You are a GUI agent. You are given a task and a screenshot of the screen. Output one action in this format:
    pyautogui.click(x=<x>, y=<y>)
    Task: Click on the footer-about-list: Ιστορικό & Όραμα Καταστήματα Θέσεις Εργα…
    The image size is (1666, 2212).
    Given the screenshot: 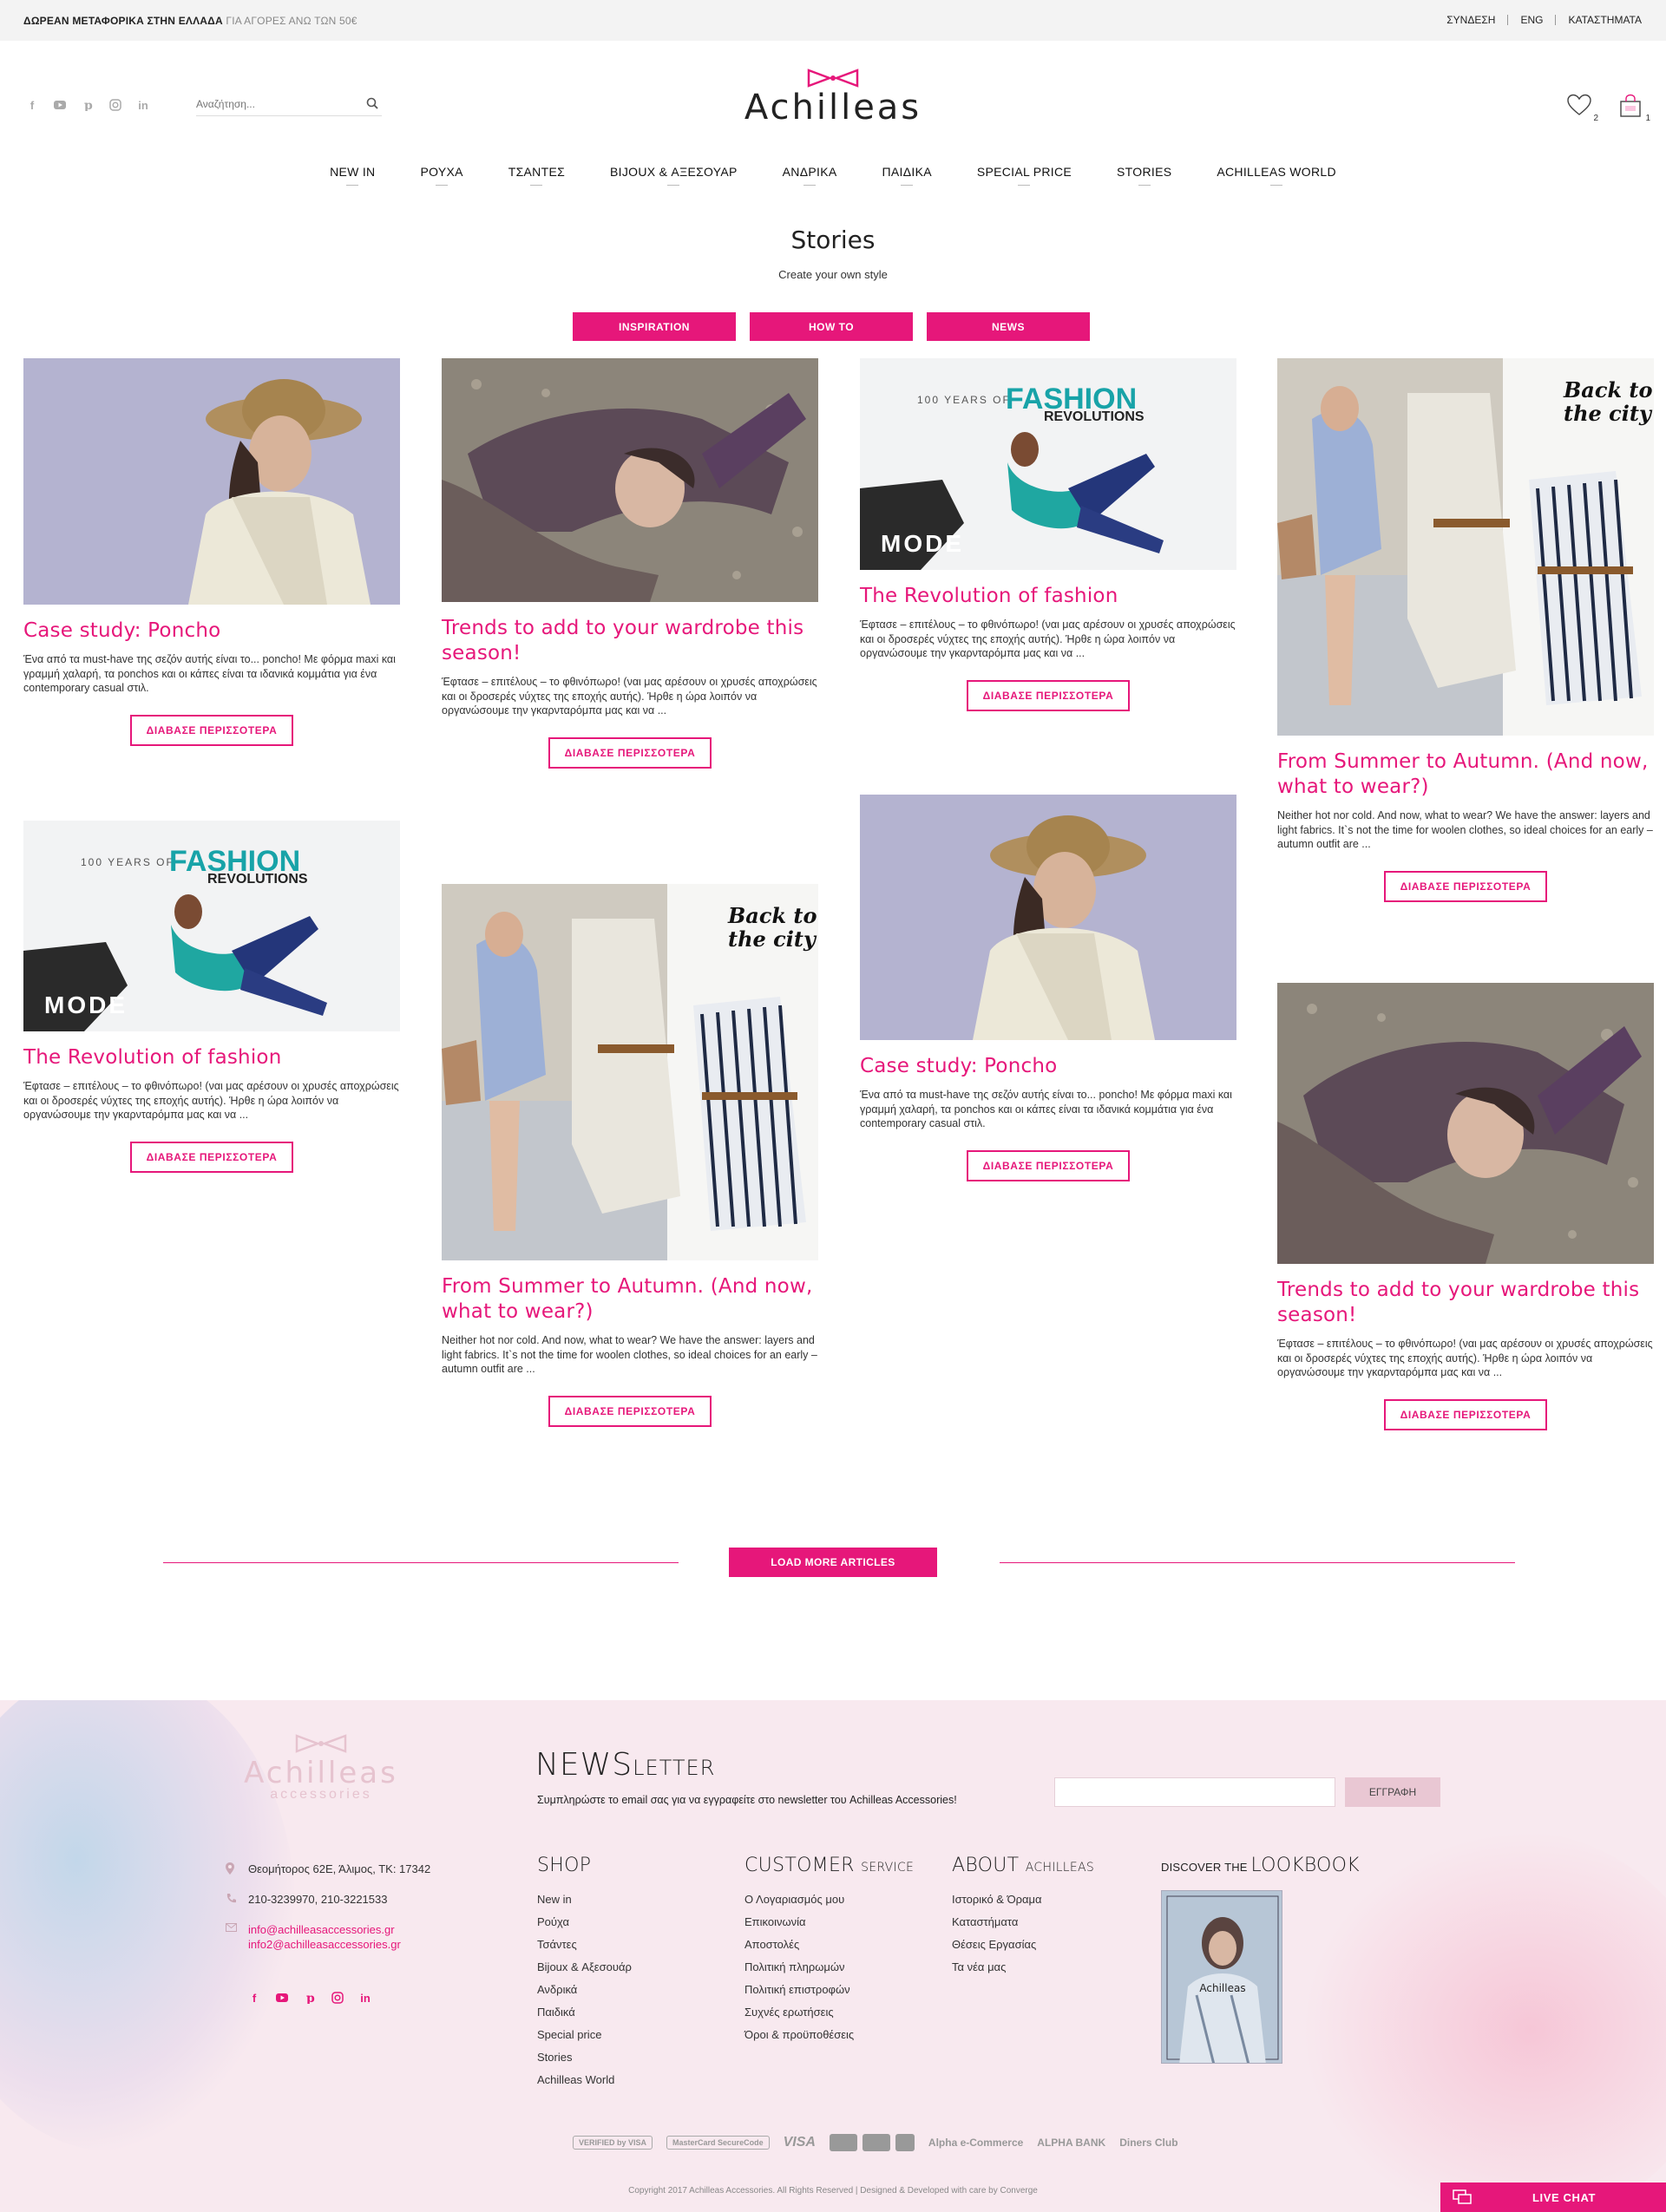 What is the action you would take?
    pyautogui.click(x=1023, y=1933)
    